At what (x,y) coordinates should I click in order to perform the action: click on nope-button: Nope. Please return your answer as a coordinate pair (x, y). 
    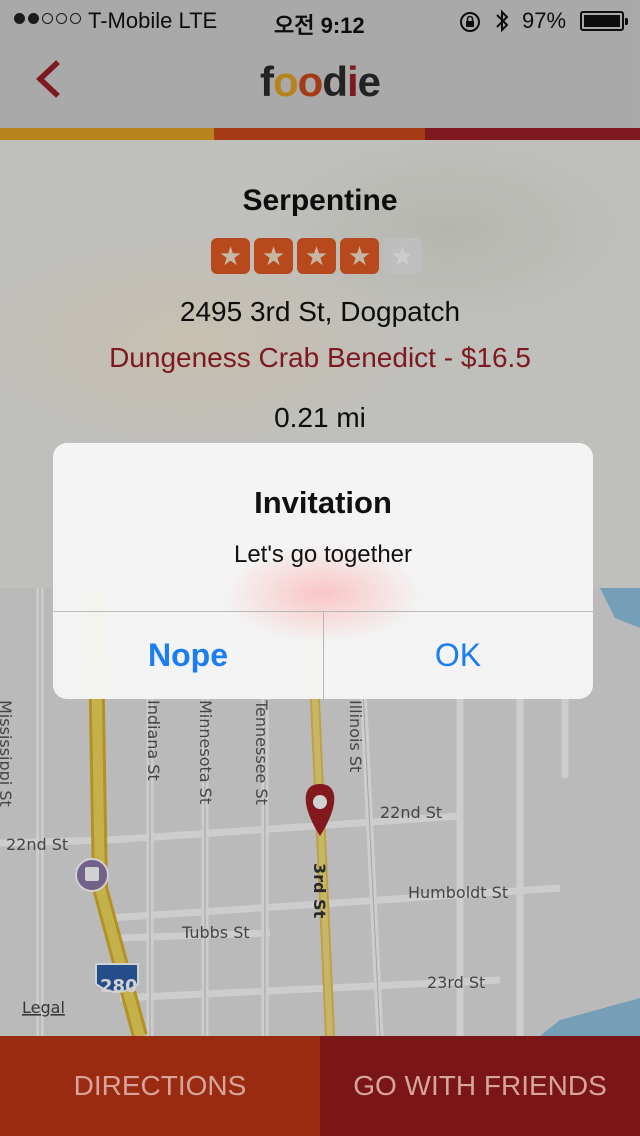
    Looking at the image, I should click on (188, 655).